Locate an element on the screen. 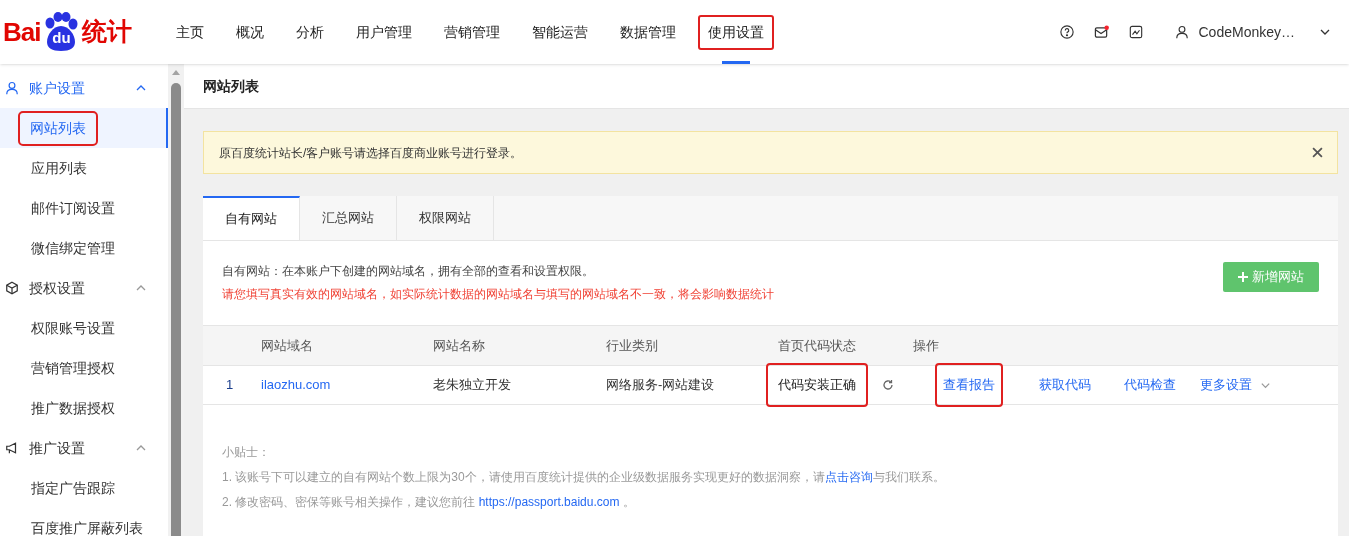 The height and width of the screenshot is (536, 1349). chart-icon is located at coordinates (1135, 32).